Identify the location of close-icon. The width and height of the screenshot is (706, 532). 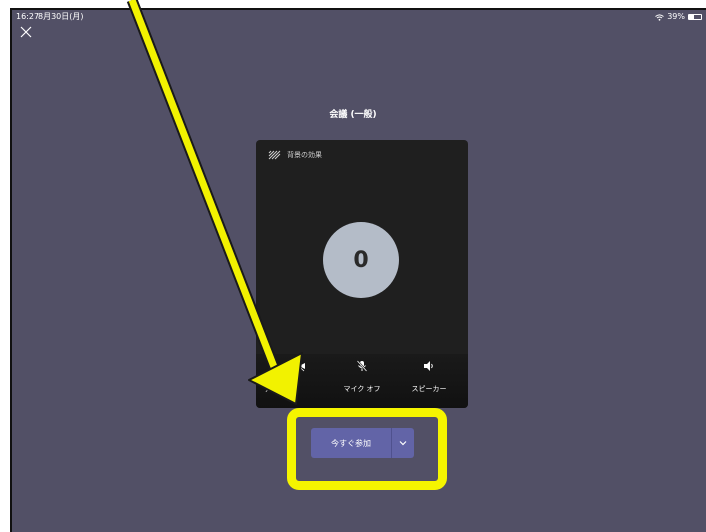
(26, 32).